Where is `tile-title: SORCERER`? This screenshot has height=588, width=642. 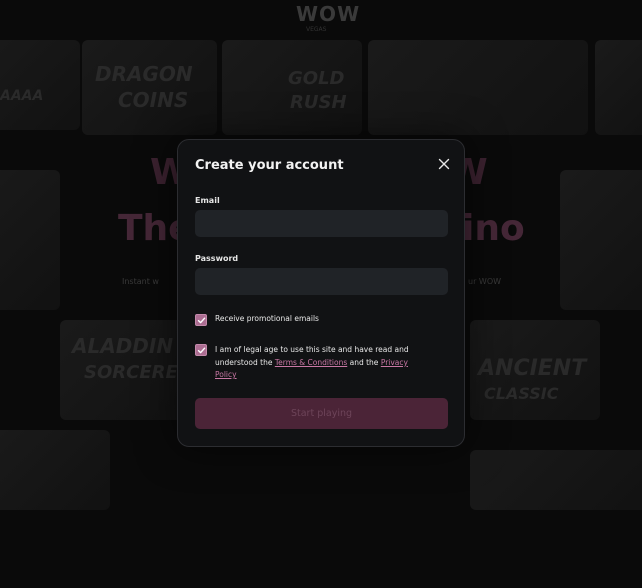
tile-title: SORCERER is located at coordinates (138, 372).